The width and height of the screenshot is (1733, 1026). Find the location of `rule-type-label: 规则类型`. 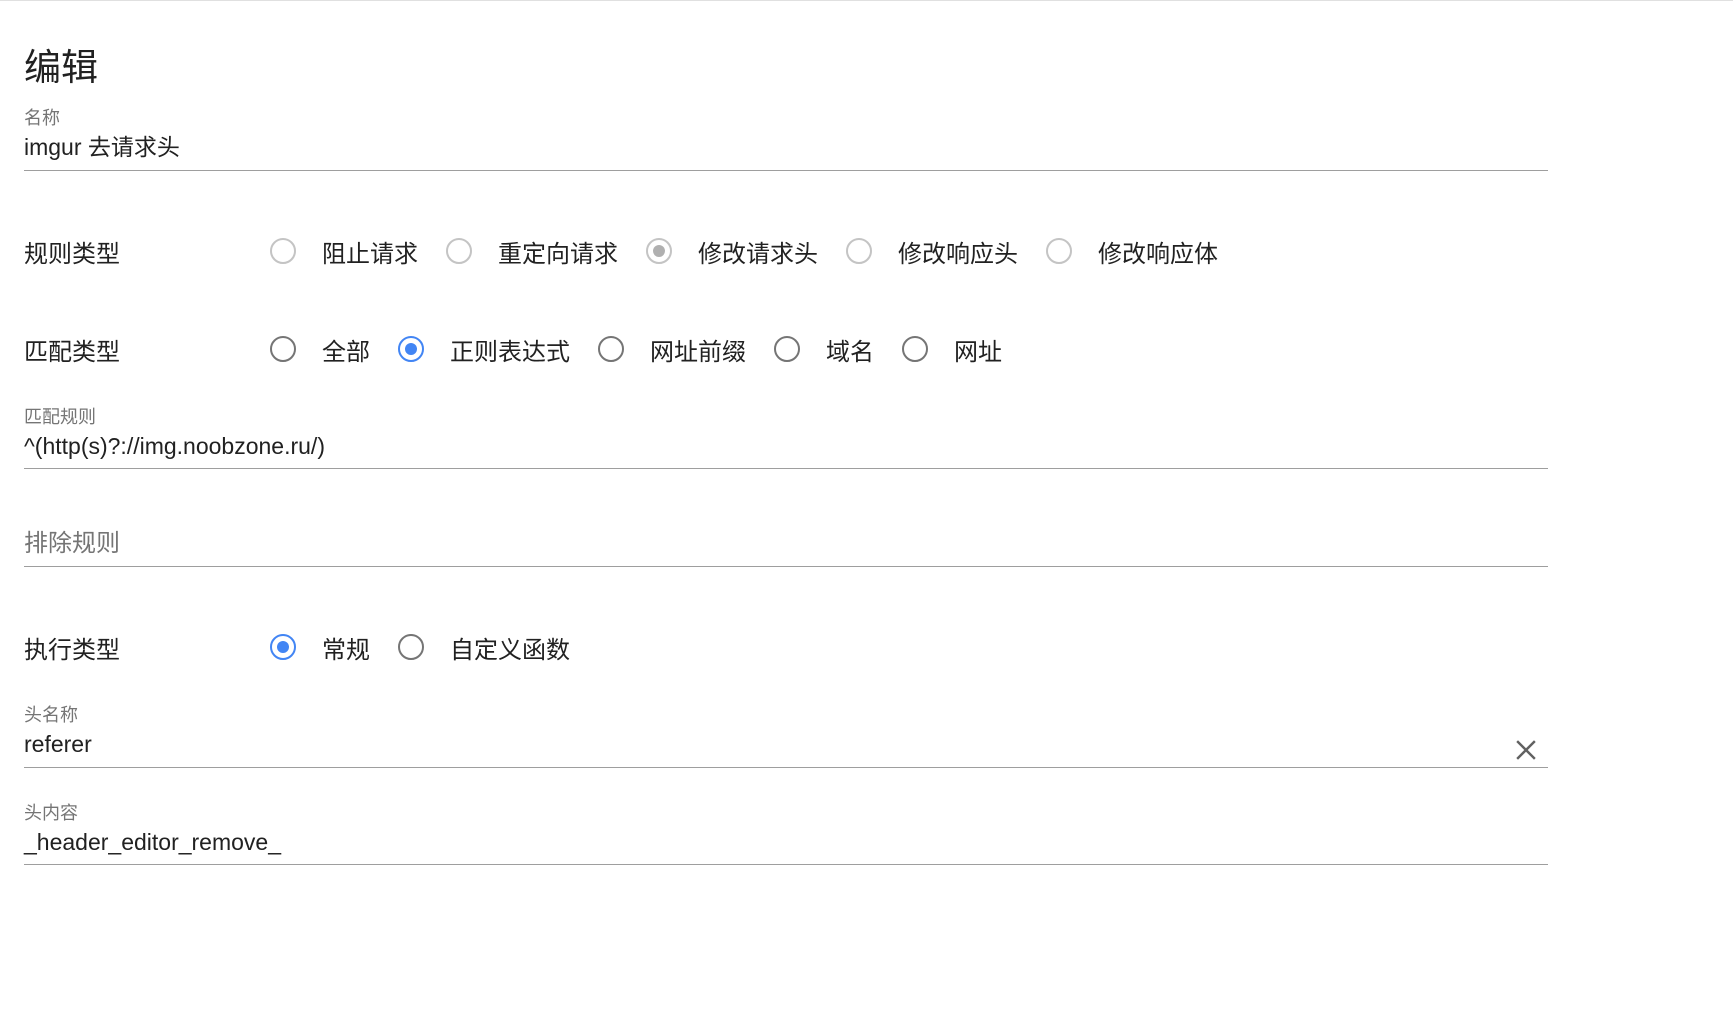

rule-type-label: 规则类型 is located at coordinates (72, 254).